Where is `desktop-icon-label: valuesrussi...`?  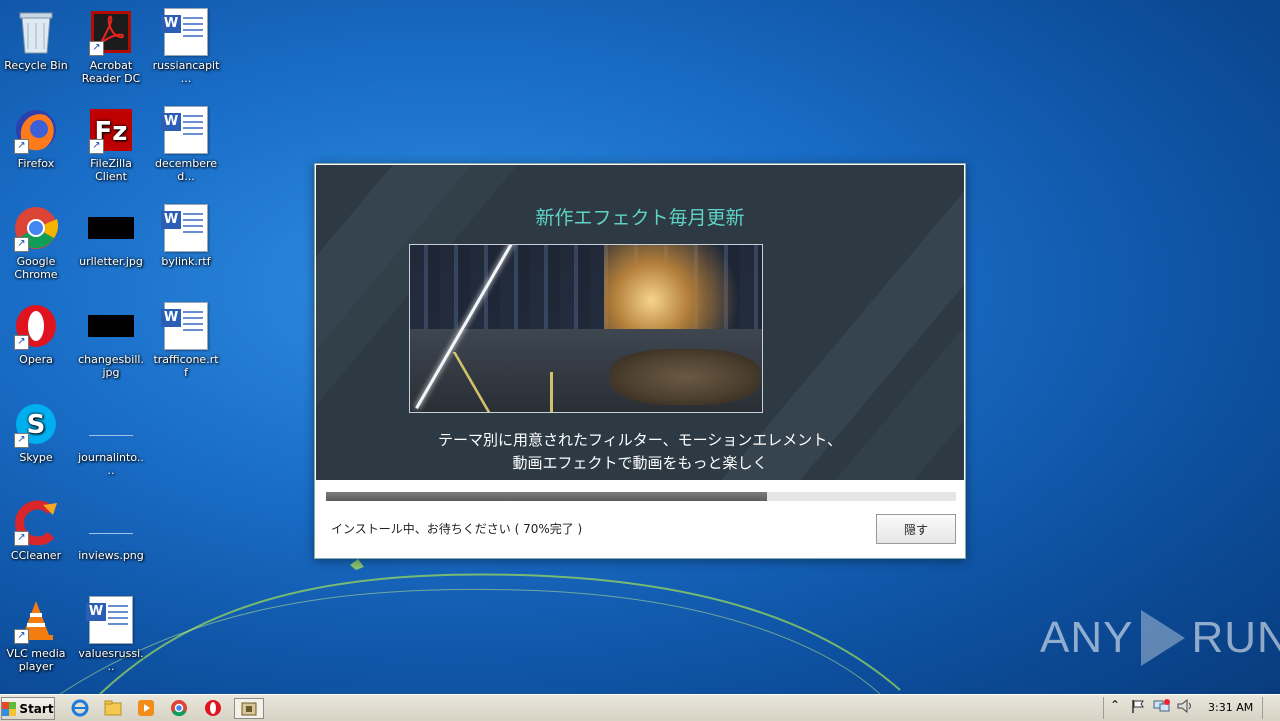
desktop-icon-label: valuesrussi... is located at coordinates (111, 660).